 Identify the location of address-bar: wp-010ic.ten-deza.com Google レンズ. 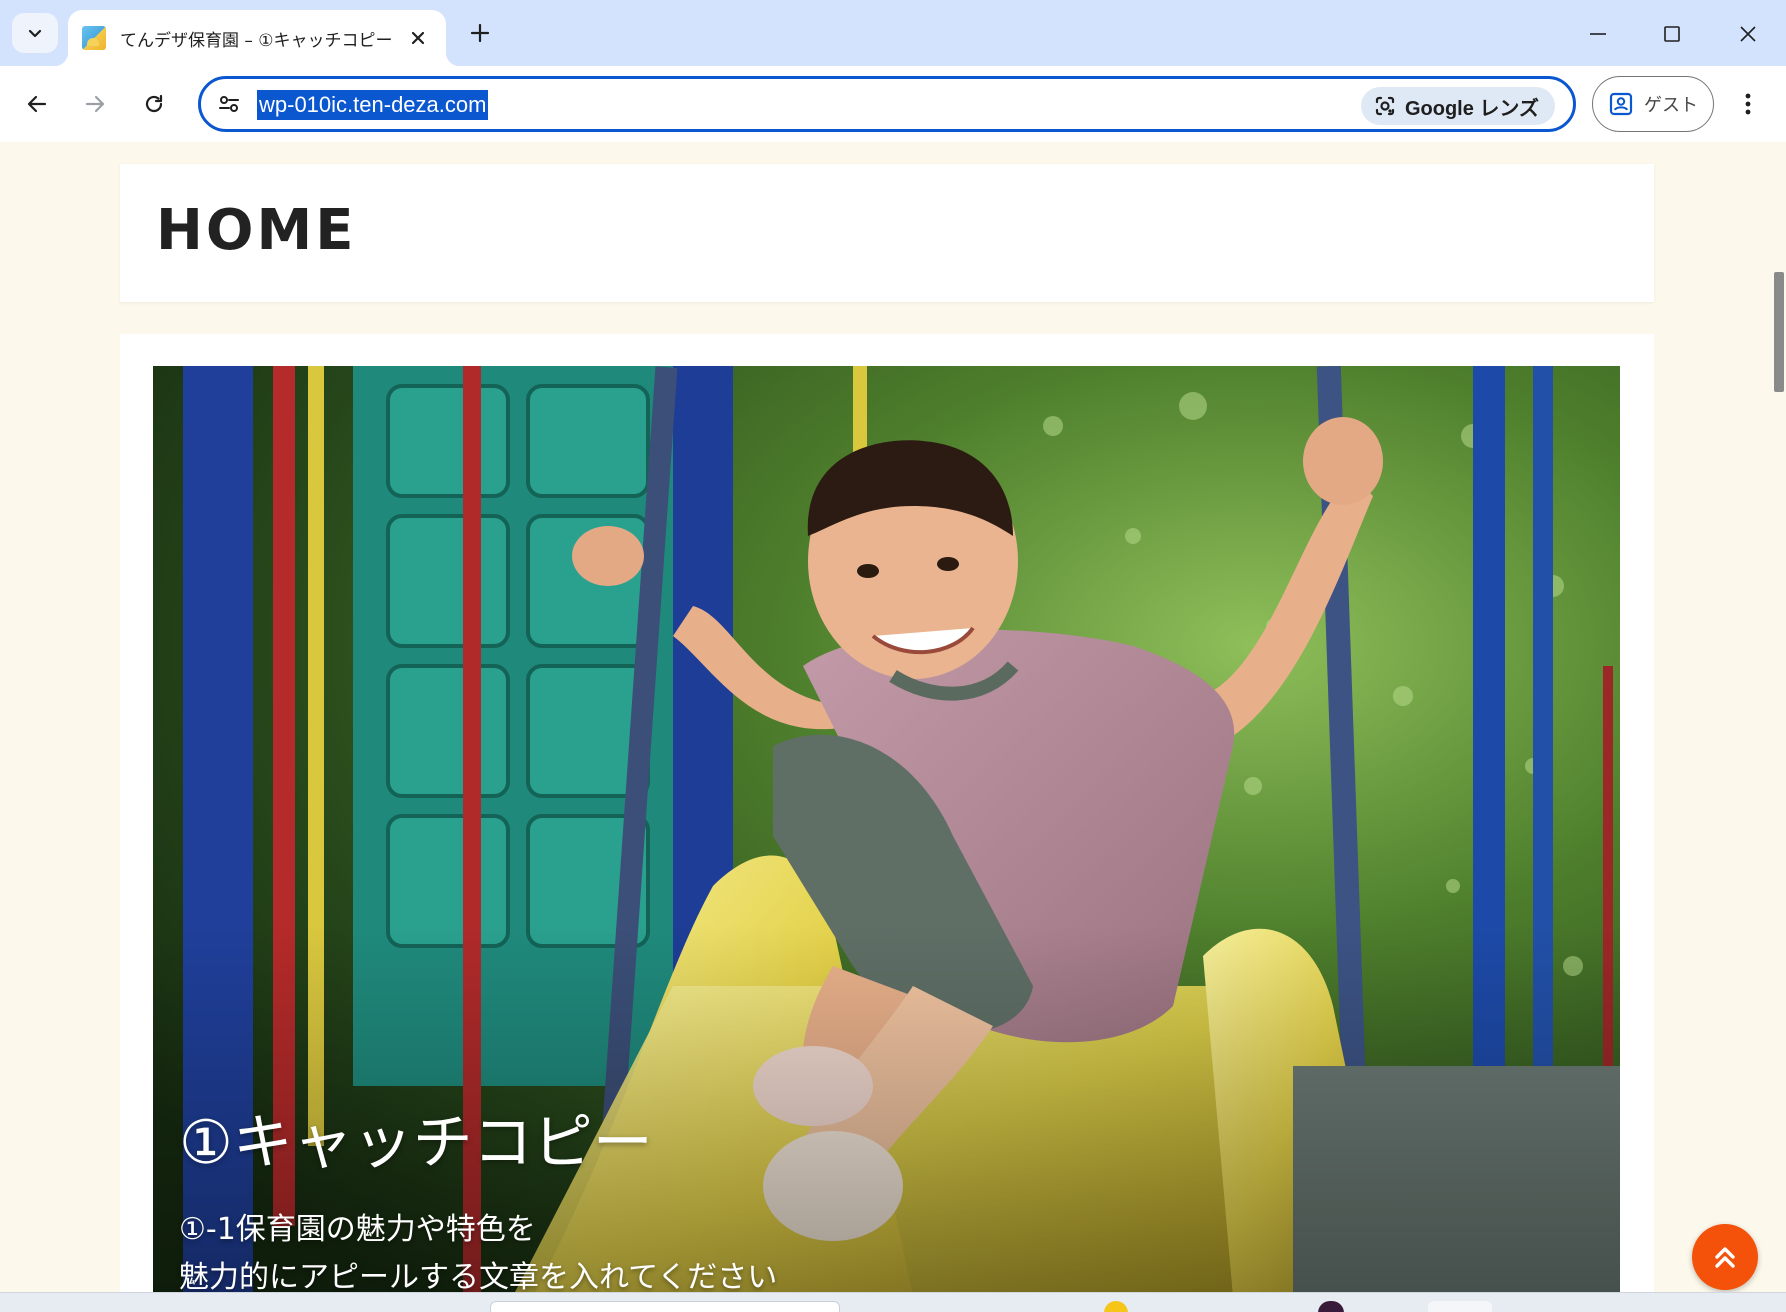
(887, 104).